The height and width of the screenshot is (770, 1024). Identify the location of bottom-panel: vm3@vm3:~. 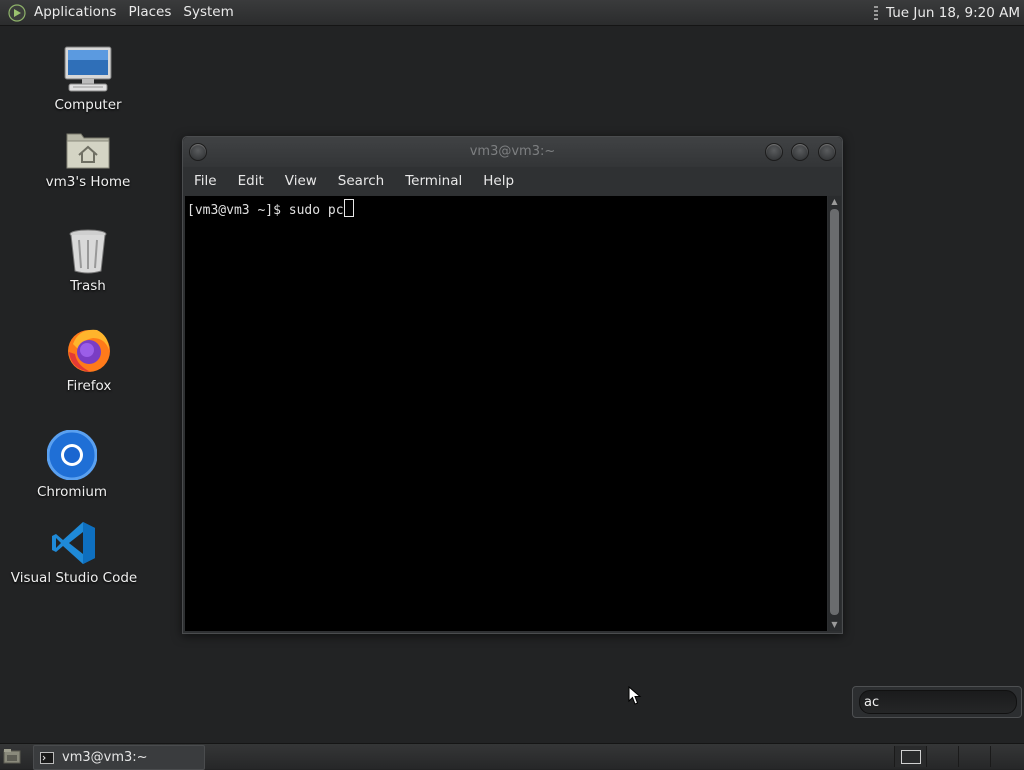
(512, 756).